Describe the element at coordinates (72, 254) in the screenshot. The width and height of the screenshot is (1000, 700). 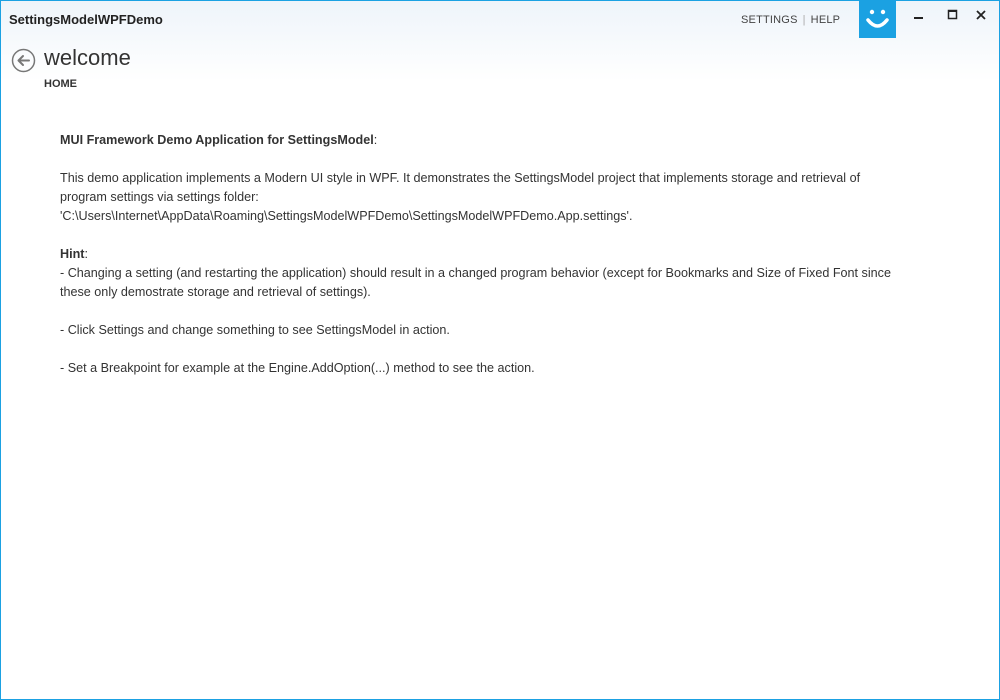
I see `hint-label: Hint` at that location.